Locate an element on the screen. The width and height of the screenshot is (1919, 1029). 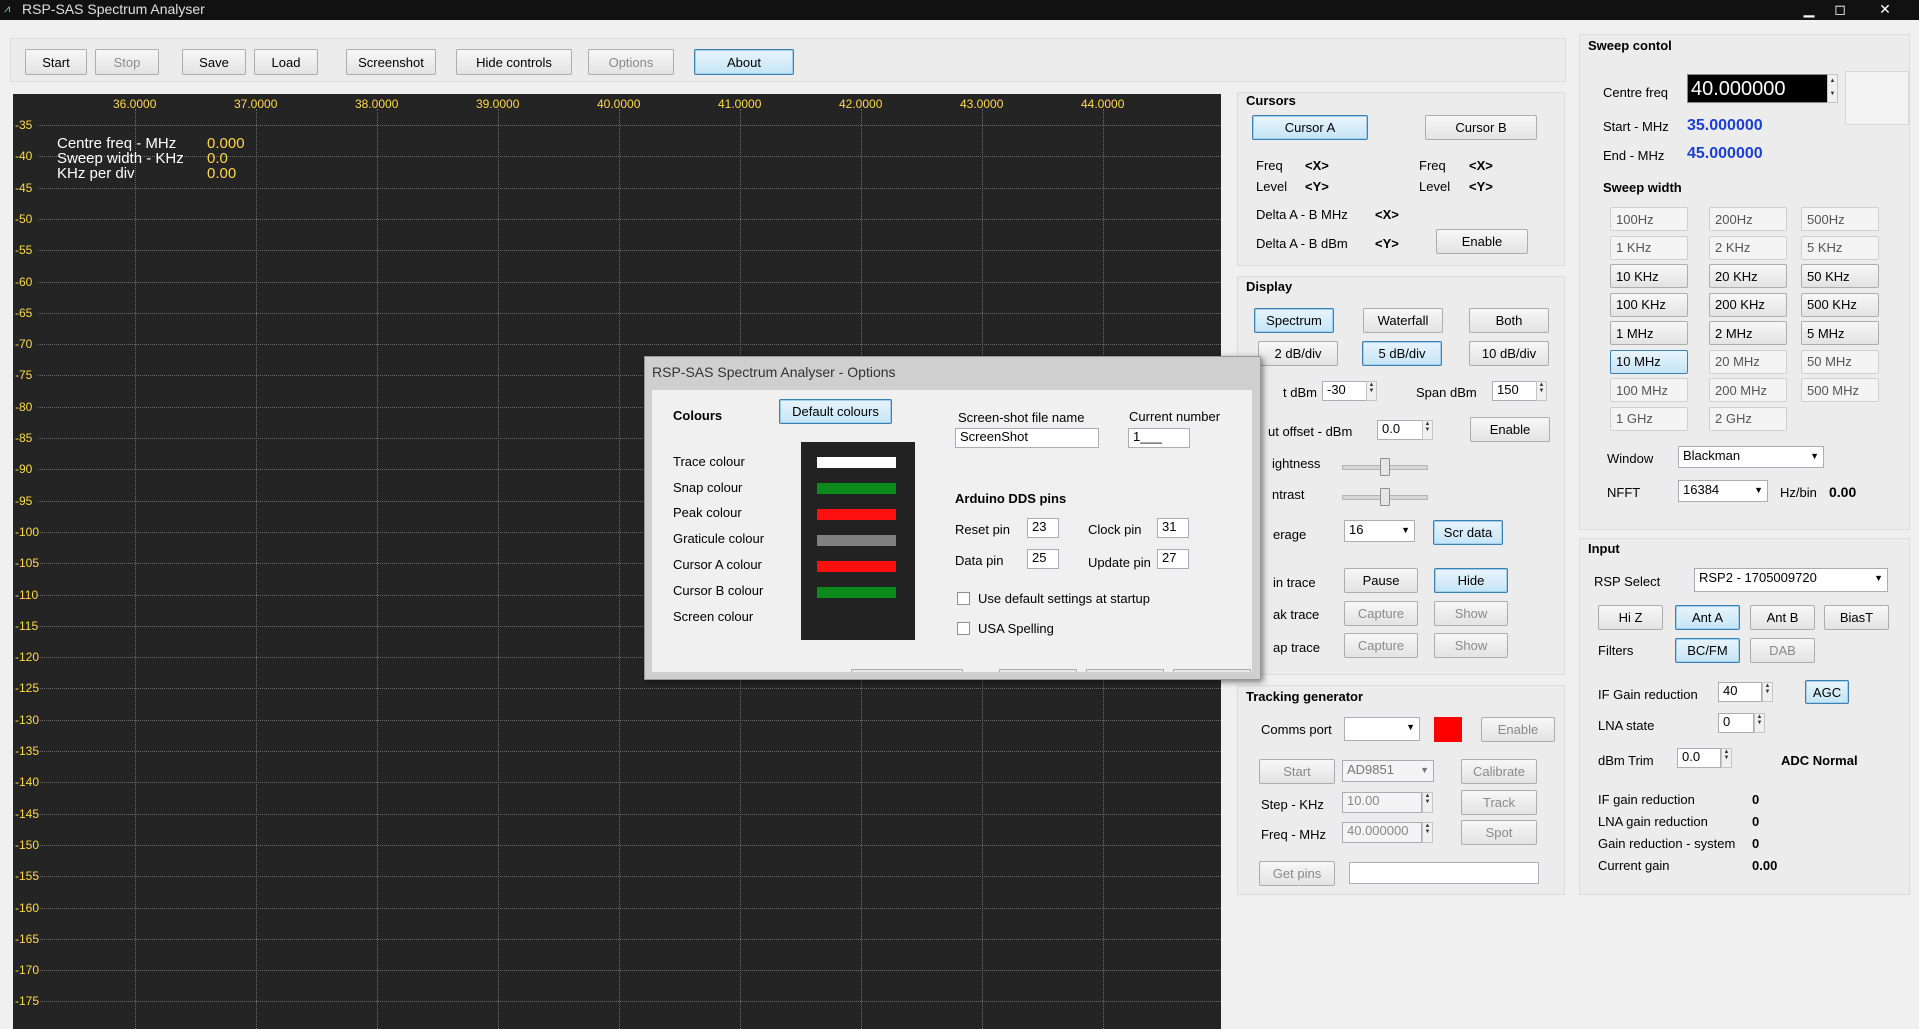
cursor-a-button: Cursor A is located at coordinates (1310, 127).